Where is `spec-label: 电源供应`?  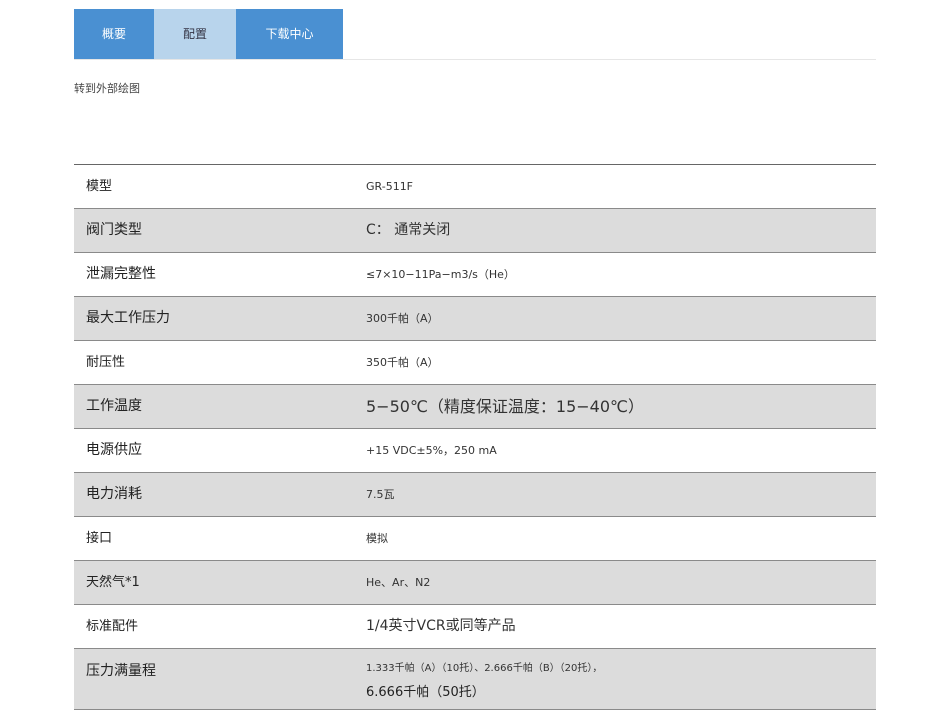 spec-label: 电源供应 is located at coordinates (114, 450).